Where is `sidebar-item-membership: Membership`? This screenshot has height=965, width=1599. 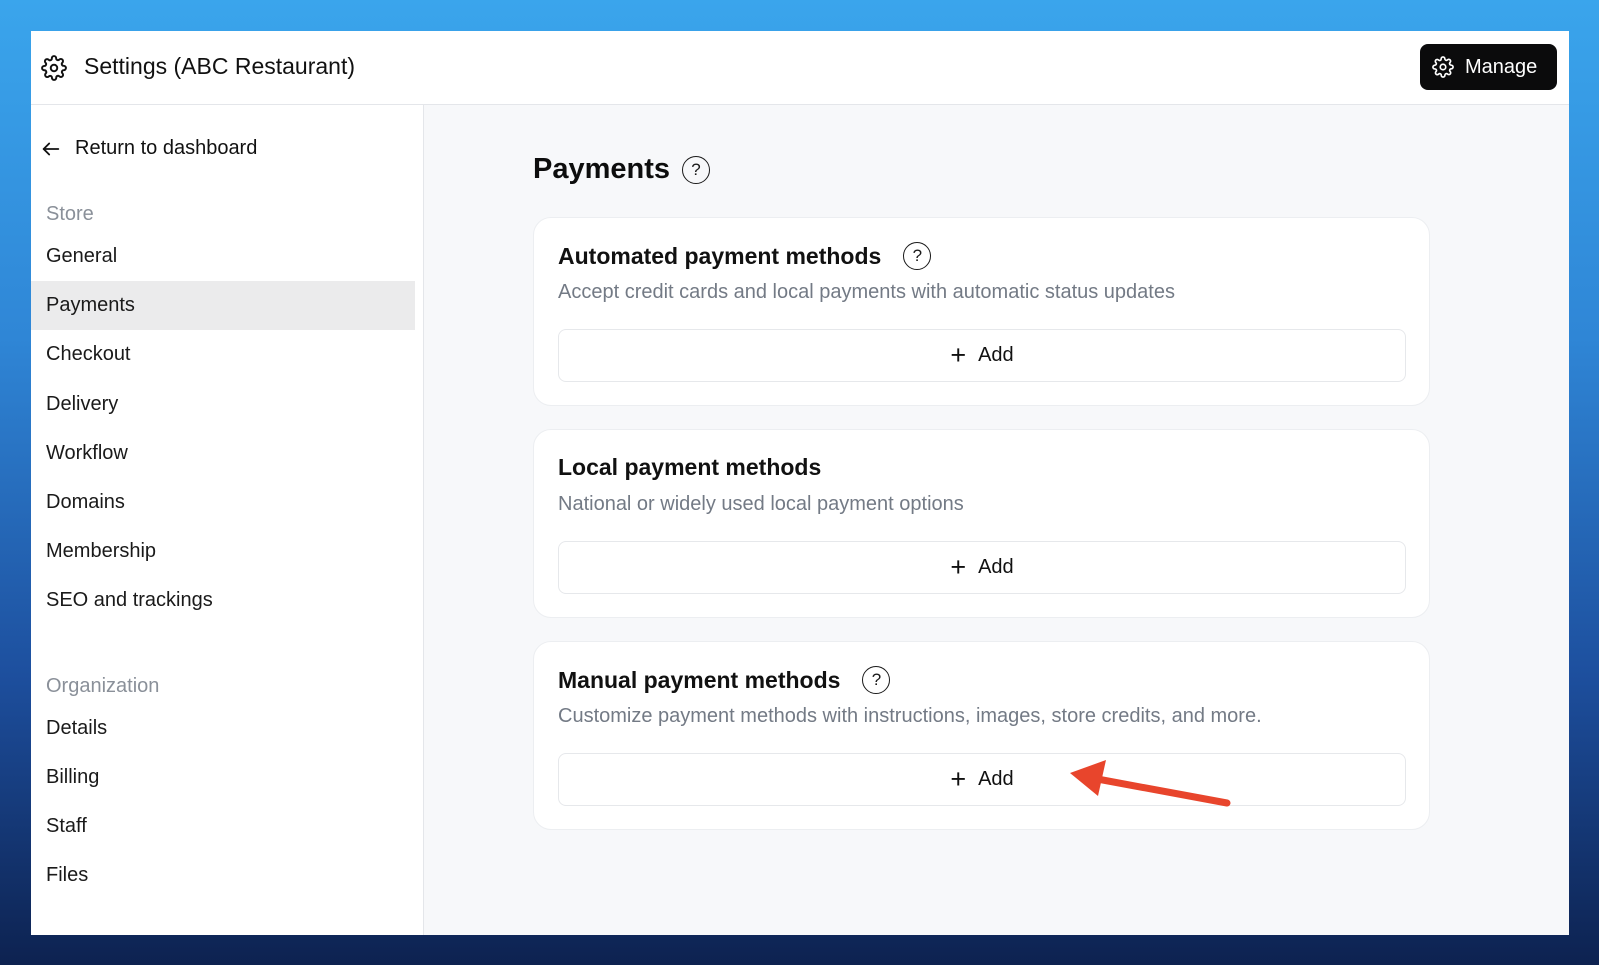 sidebar-item-membership: Membership is located at coordinates (223, 551).